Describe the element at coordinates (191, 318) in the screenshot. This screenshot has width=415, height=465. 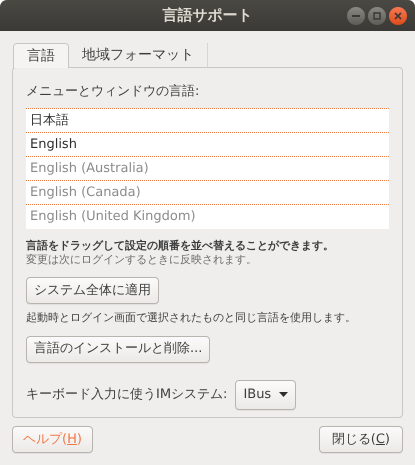
I see `apply-note: 起動時とログイン画面で選択されたものと同じ言語を使用します。` at that location.